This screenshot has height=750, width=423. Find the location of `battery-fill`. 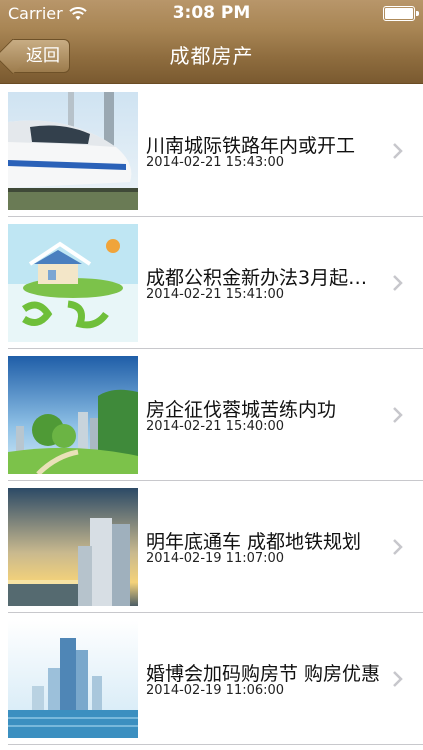

battery-fill is located at coordinates (399, 13).